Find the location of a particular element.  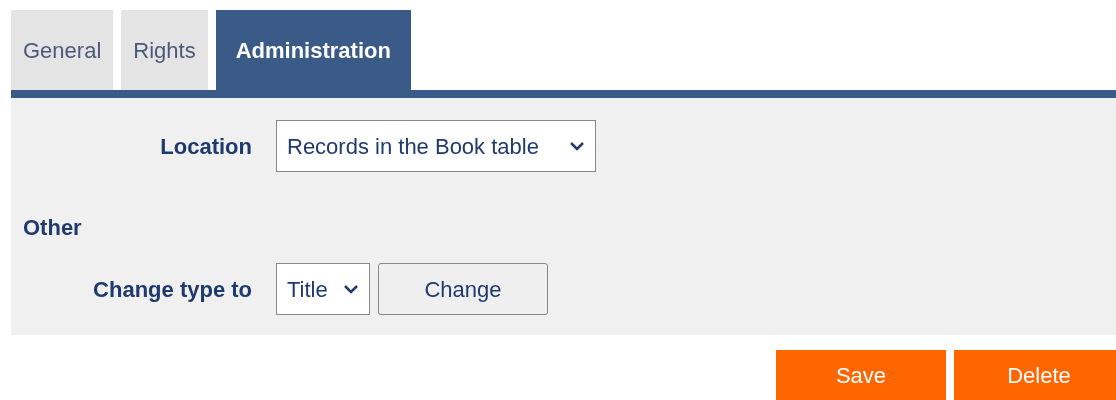

tab: Rights is located at coordinates (164, 50).